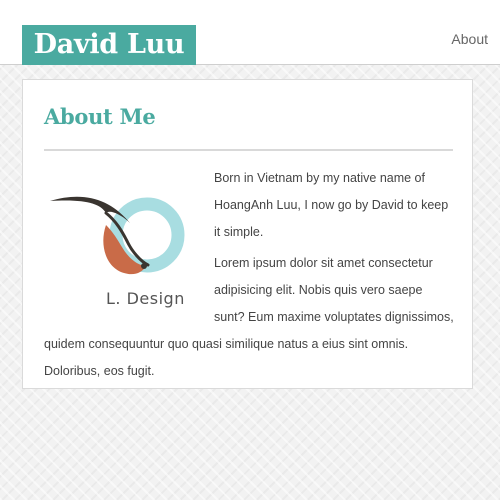 This screenshot has width=500, height=500. Describe the element at coordinates (469, 39) in the screenshot. I see `nav-about-link: About` at that location.